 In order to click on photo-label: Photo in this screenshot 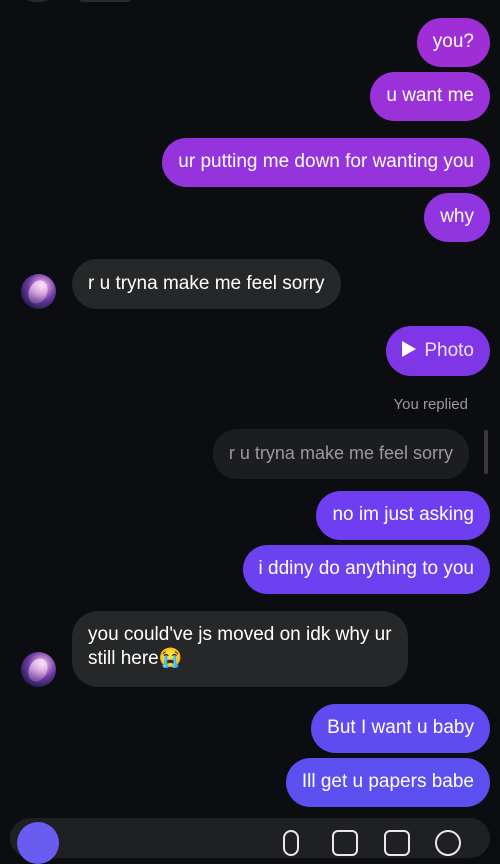, I will do `click(449, 350)`.